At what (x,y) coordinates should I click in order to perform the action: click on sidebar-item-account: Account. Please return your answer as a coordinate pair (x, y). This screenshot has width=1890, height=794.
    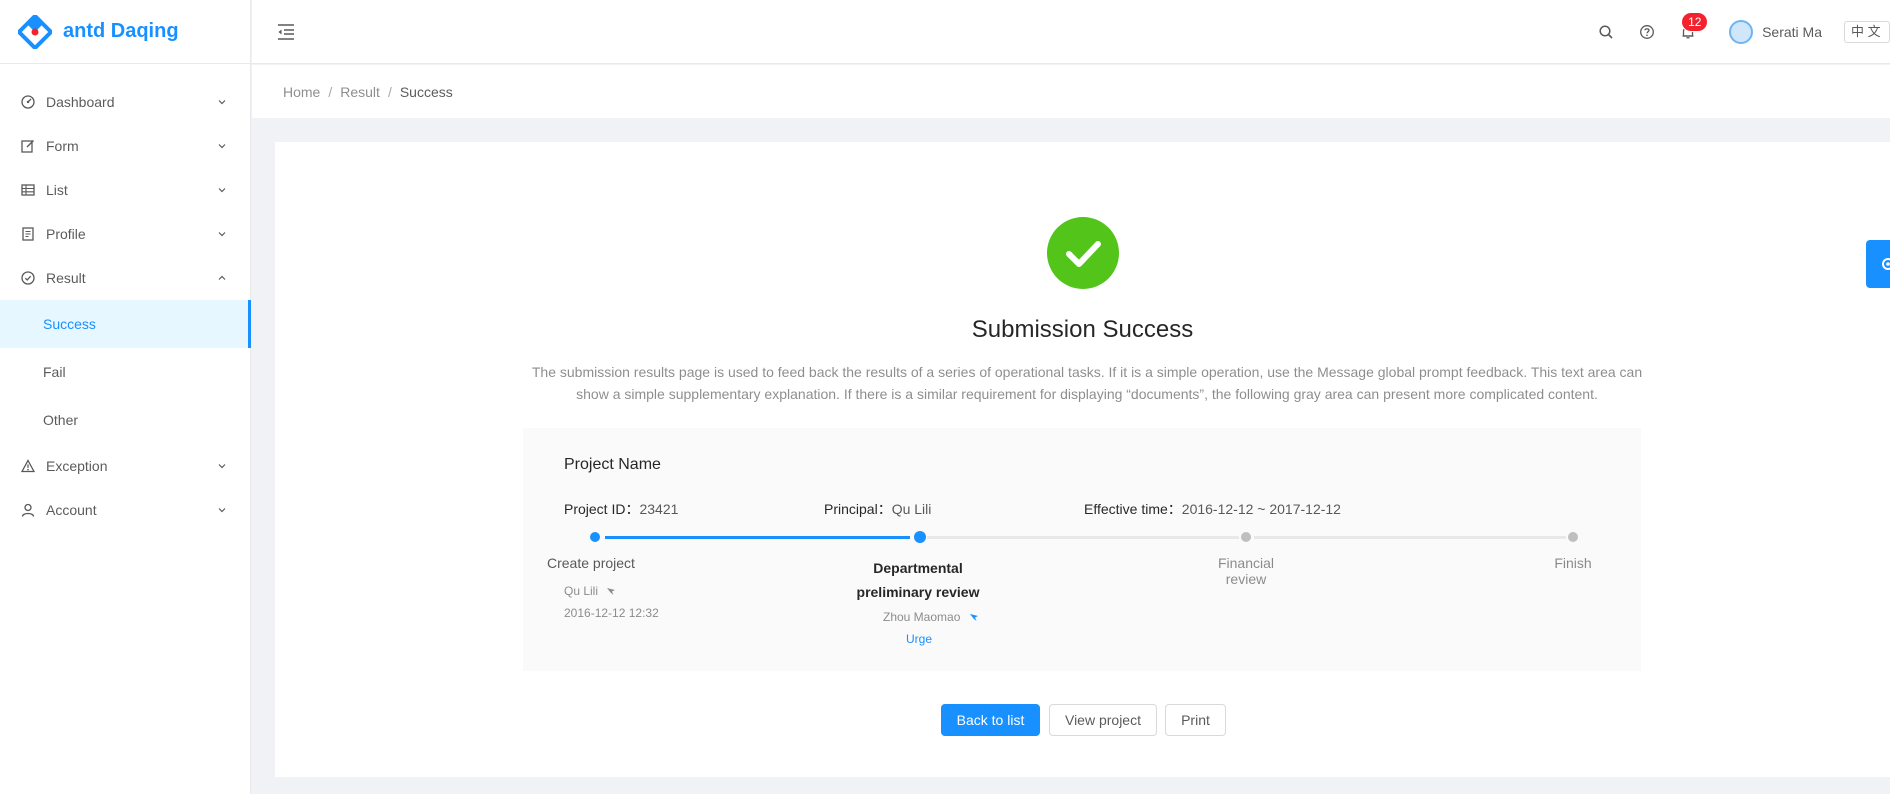
    Looking at the image, I should click on (125, 510).